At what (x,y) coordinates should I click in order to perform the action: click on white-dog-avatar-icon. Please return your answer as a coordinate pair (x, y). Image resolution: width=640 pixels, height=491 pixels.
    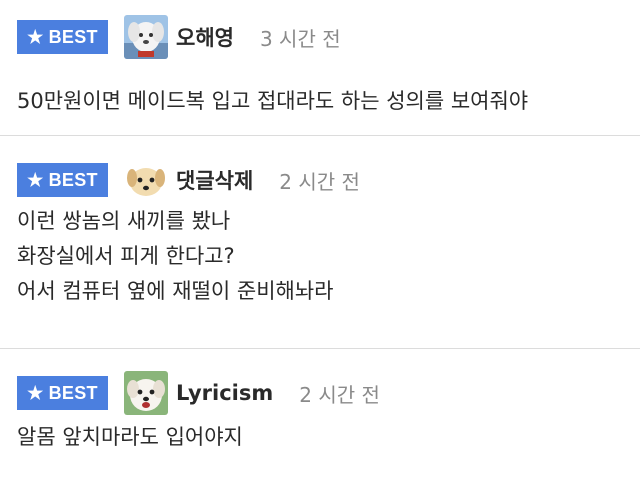
    Looking at the image, I should click on (146, 37).